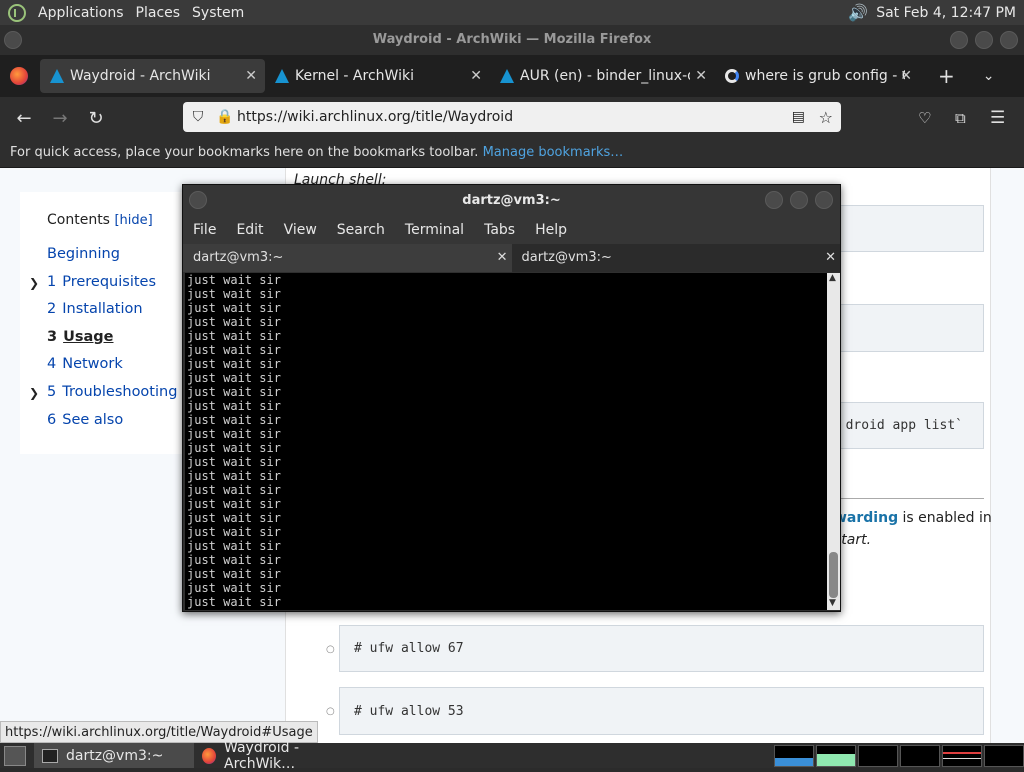 The image size is (1024, 772). Describe the element at coordinates (833, 441) in the screenshot. I see `terminal-scrollbar: ▲ ▼` at that location.